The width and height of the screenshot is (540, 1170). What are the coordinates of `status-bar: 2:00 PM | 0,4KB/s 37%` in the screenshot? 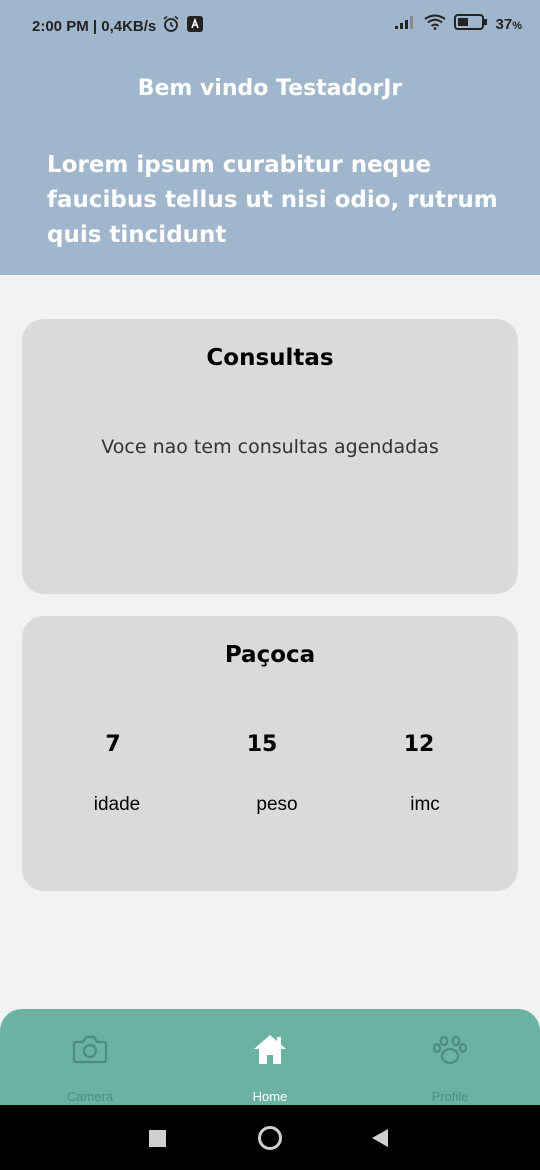 It's located at (270, 25).